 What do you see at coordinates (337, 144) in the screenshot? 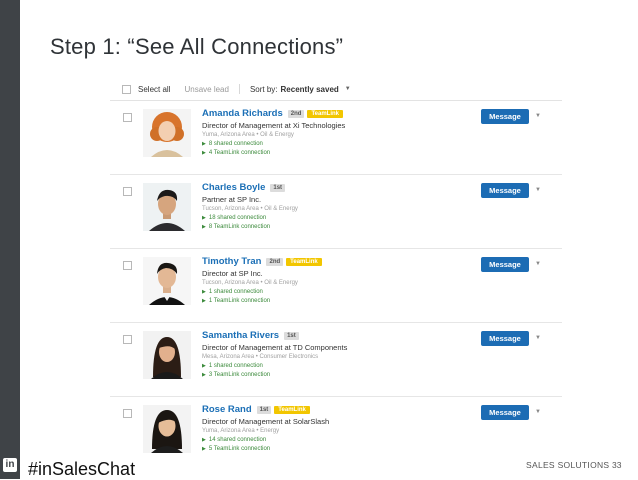
I see `shared-connections-link: ▶ 8 shared connection` at bounding box center [337, 144].